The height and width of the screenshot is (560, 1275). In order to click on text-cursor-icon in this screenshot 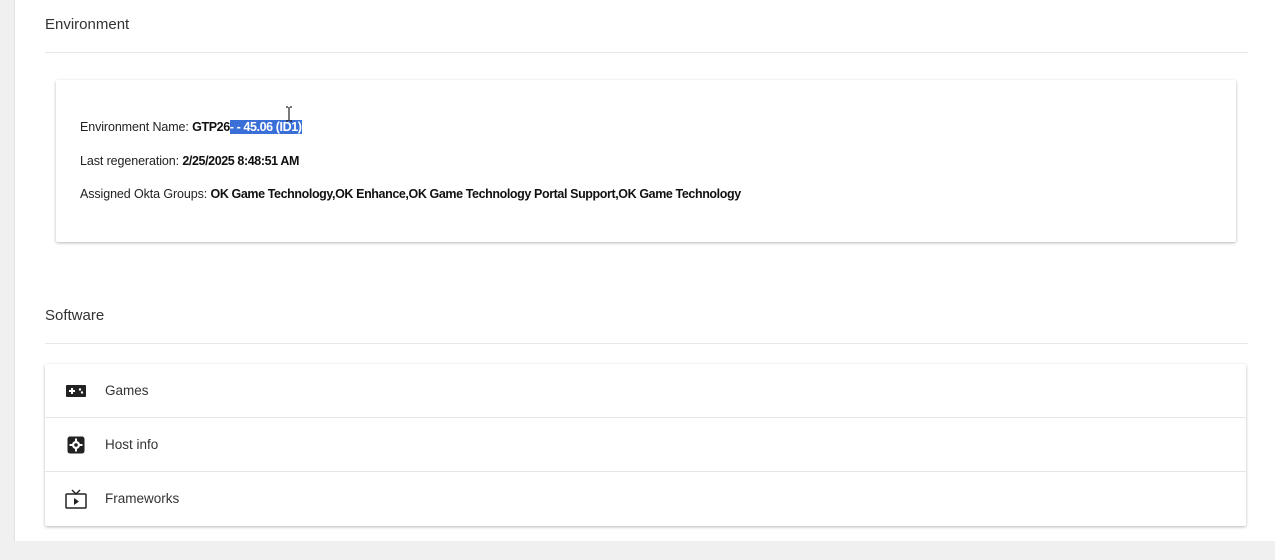, I will do `click(289, 114)`.